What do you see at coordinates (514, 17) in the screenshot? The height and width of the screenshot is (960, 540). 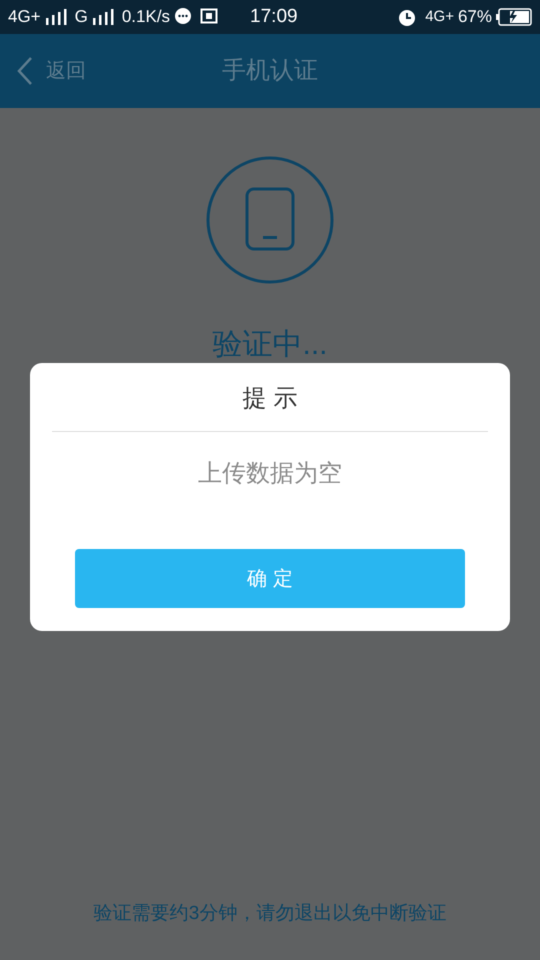 I see `battery-icon` at bounding box center [514, 17].